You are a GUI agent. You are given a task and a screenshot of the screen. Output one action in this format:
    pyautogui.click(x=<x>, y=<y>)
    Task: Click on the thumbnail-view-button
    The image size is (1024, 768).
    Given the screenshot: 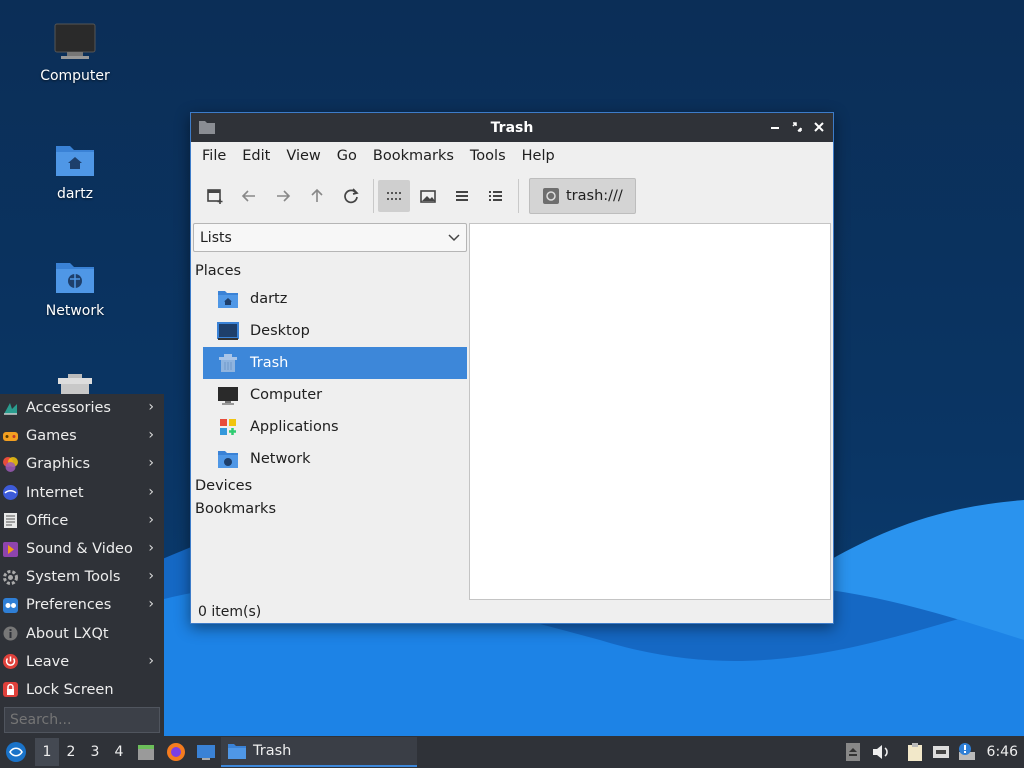 What is the action you would take?
    pyautogui.click(x=428, y=196)
    